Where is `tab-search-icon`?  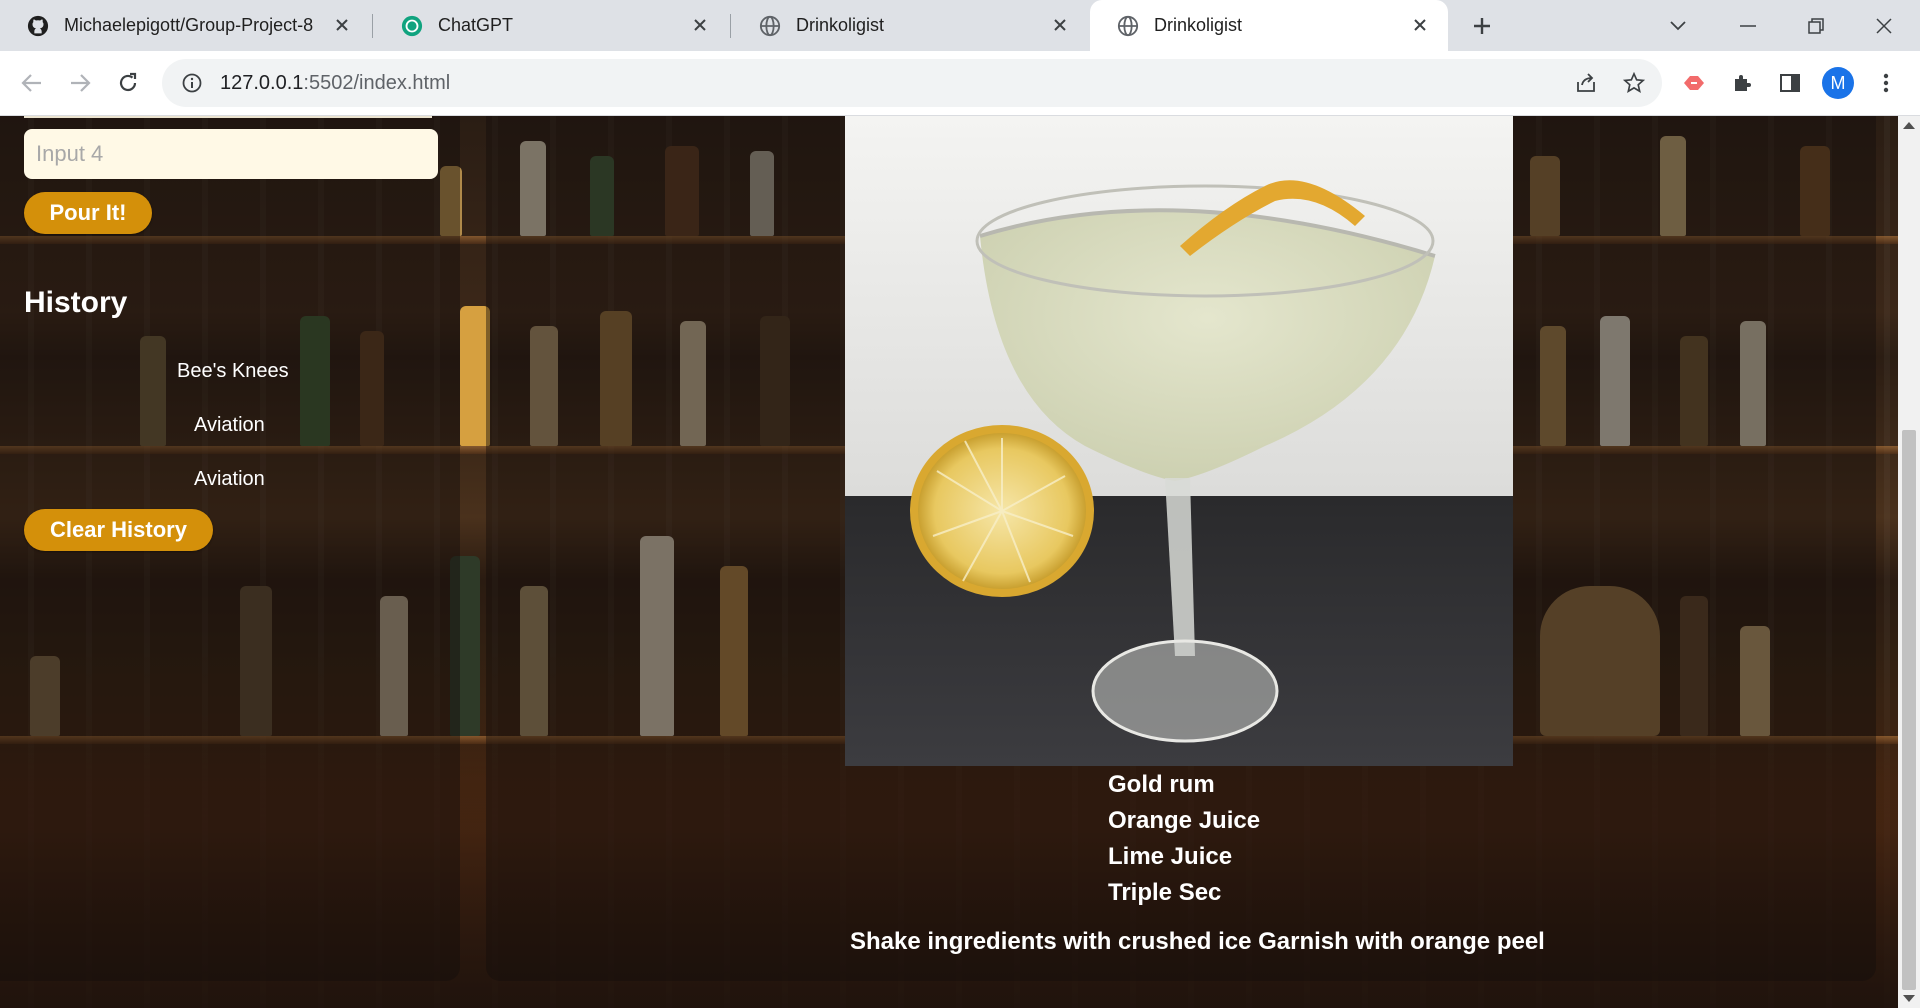 tab-search-icon is located at coordinates (1678, 26).